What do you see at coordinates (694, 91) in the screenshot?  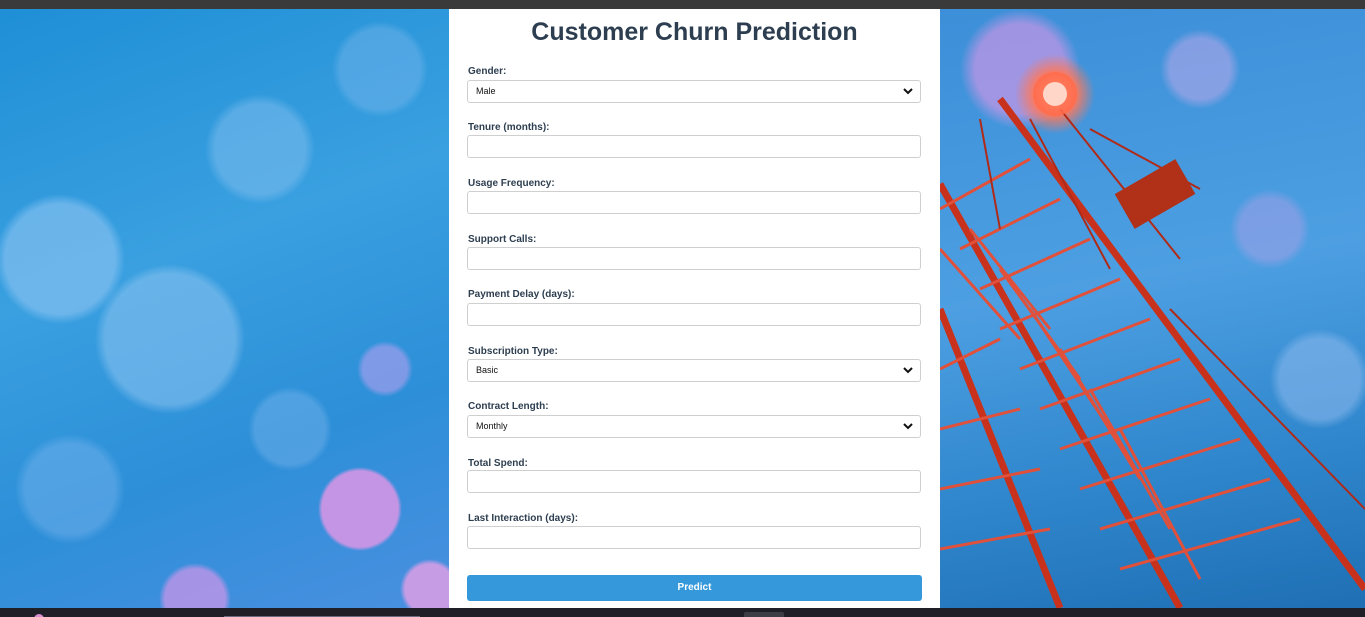 I see `gender-select: Male` at bounding box center [694, 91].